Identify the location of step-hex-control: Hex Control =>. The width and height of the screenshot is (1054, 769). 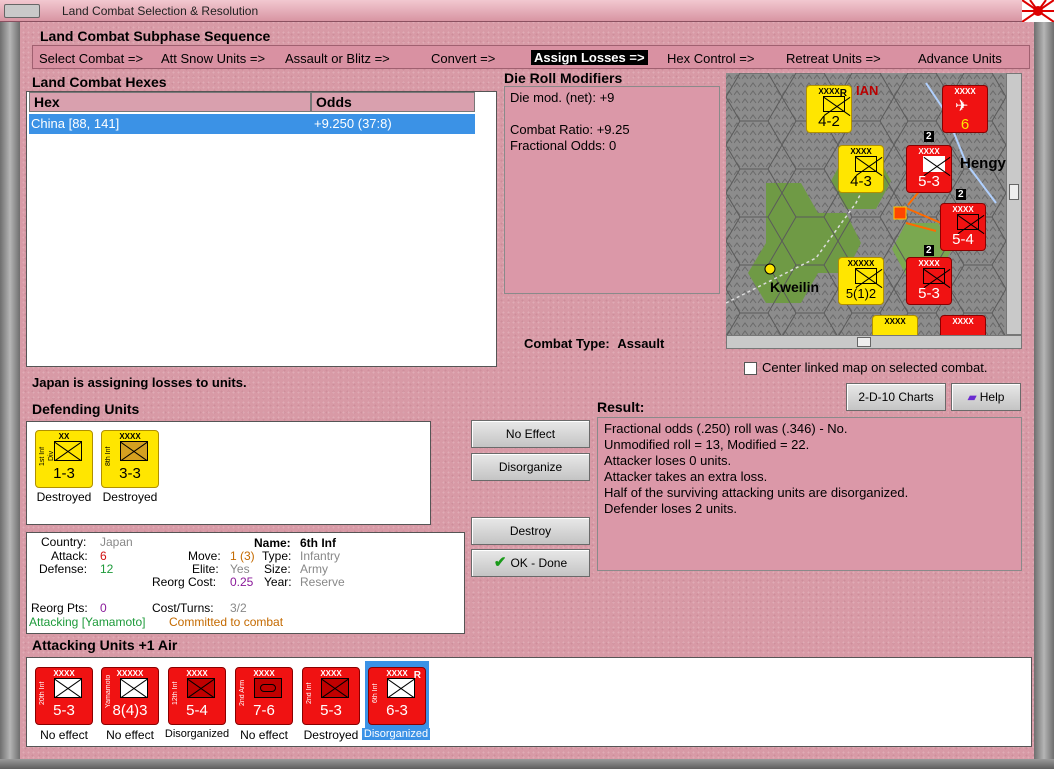
(710, 58).